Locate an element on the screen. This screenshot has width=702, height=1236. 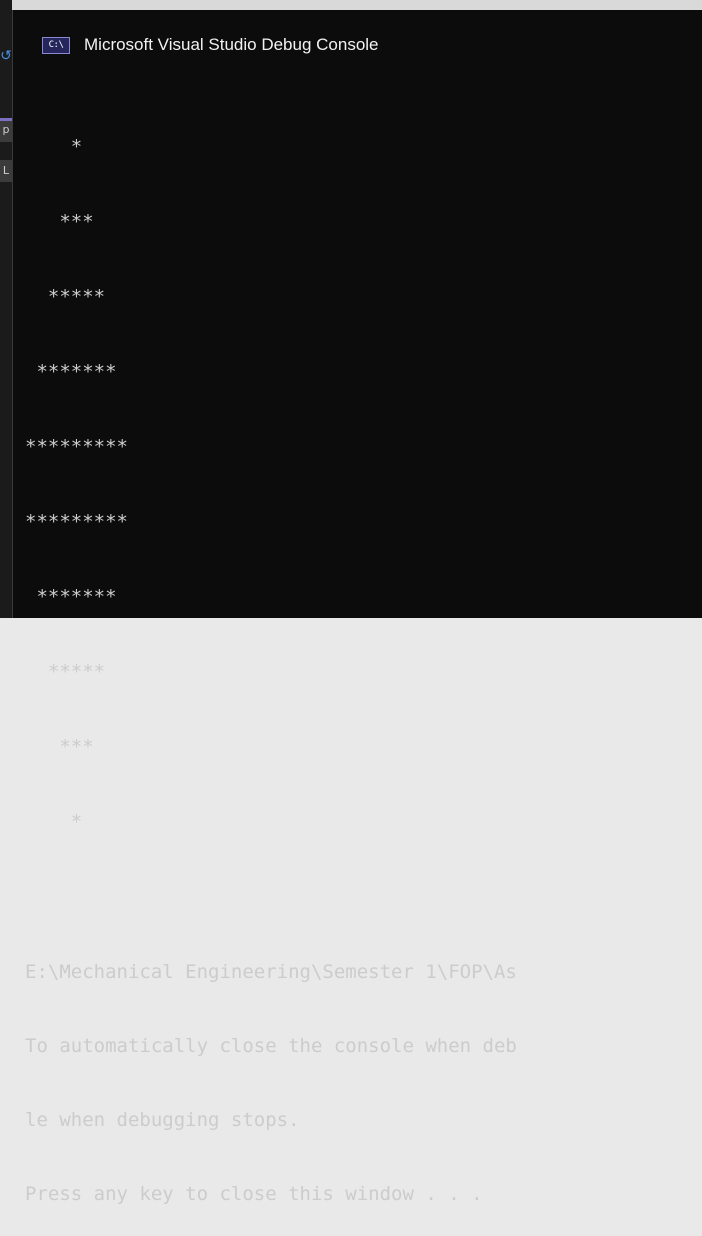
console-app-icon: C:\ is located at coordinates (56, 45).